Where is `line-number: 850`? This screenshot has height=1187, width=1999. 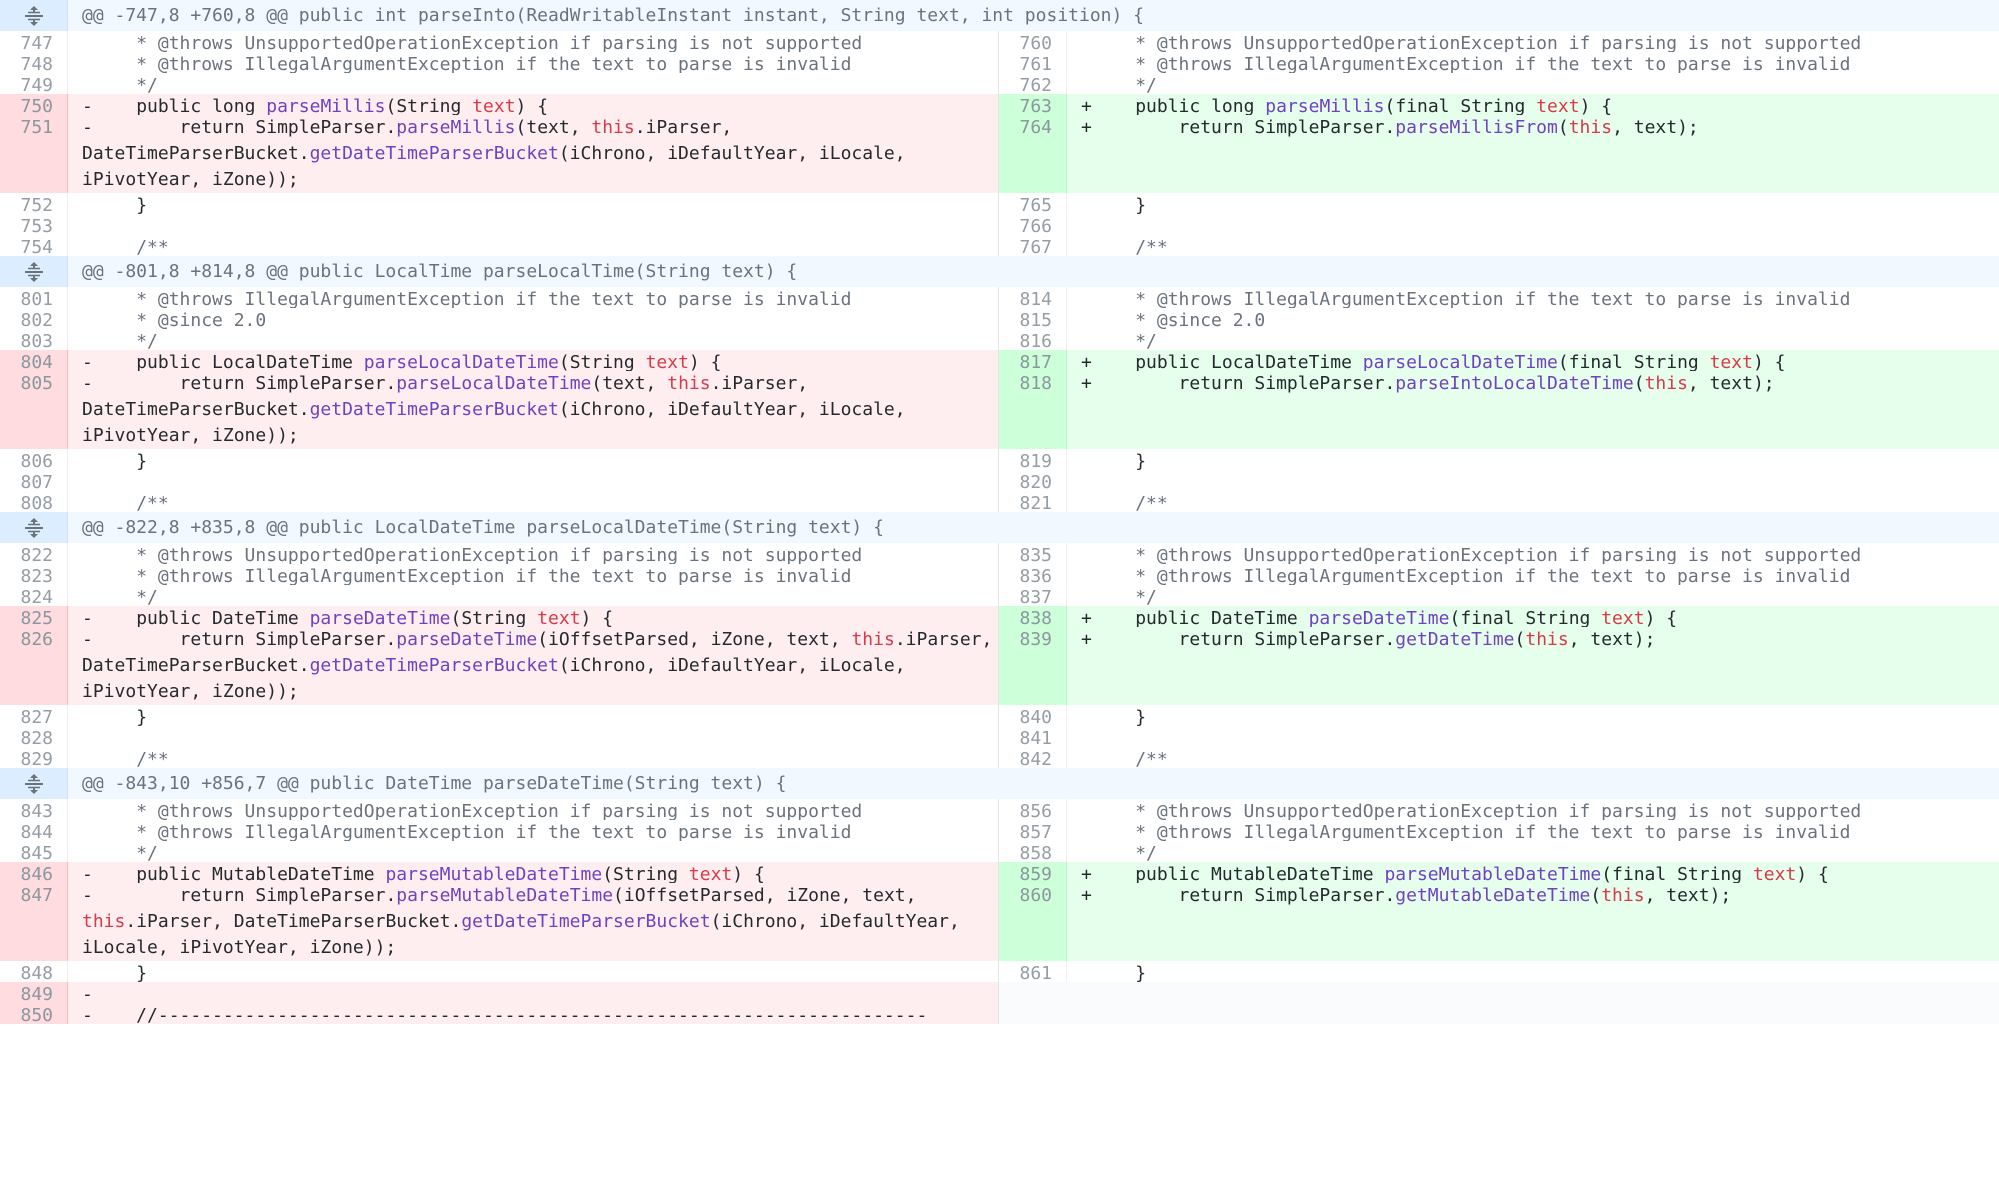 line-number: 850 is located at coordinates (34, 1014).